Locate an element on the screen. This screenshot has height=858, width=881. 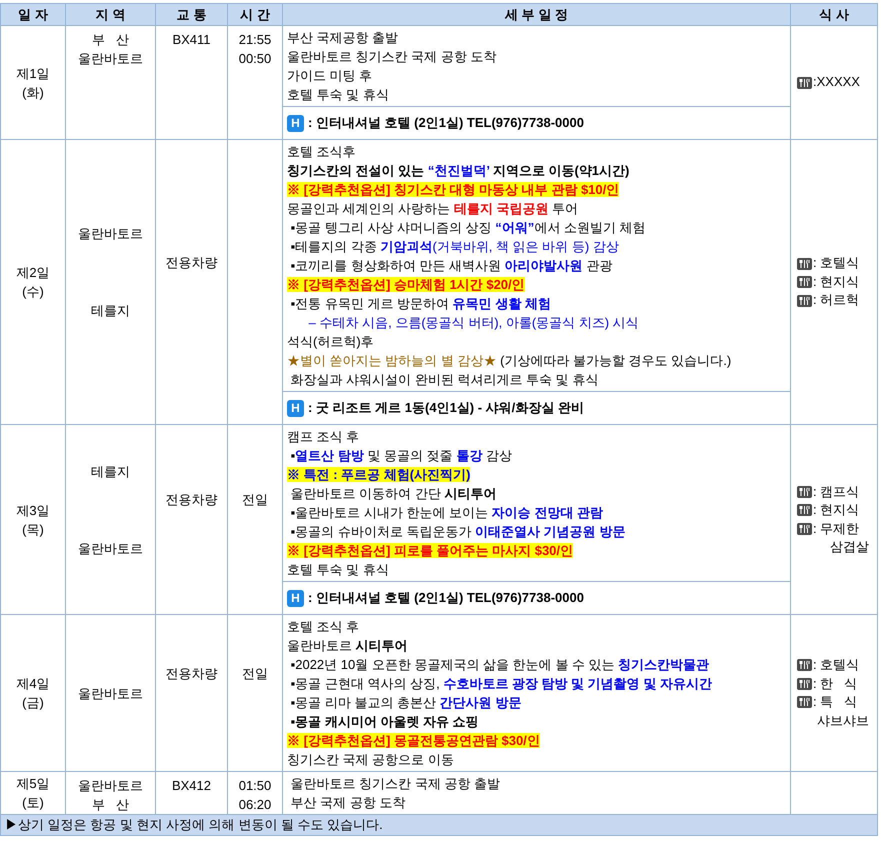
schedule-line: 호텔 조식 후 is located at coordinates (323, 627).